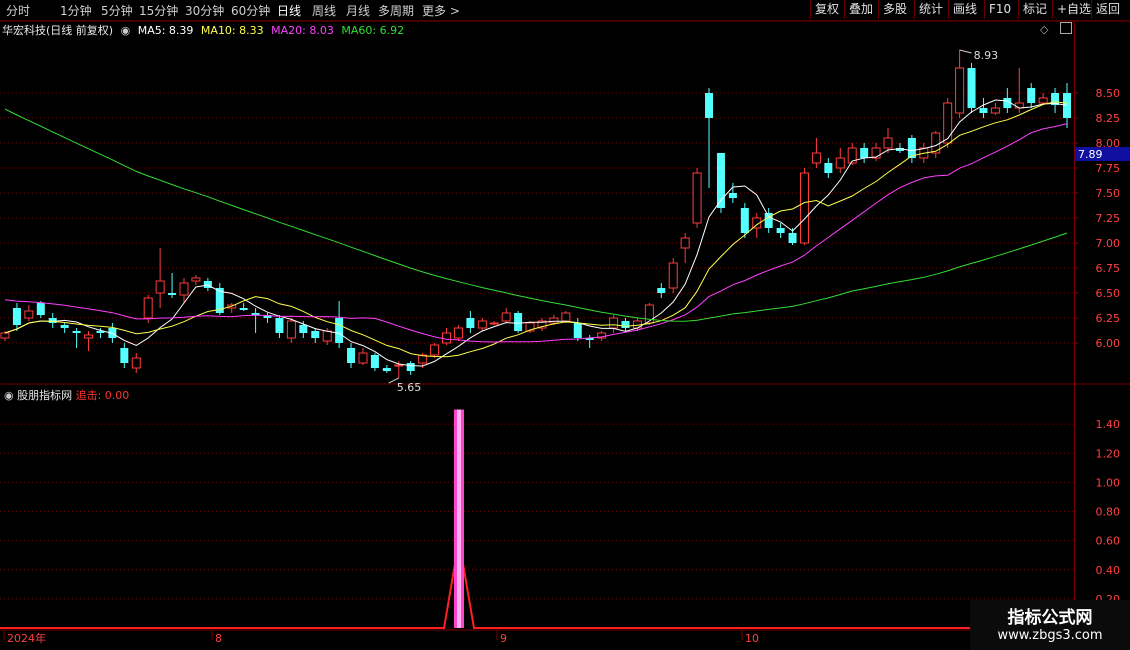  I want to click on high-label: 8.93, so click(986, 55).